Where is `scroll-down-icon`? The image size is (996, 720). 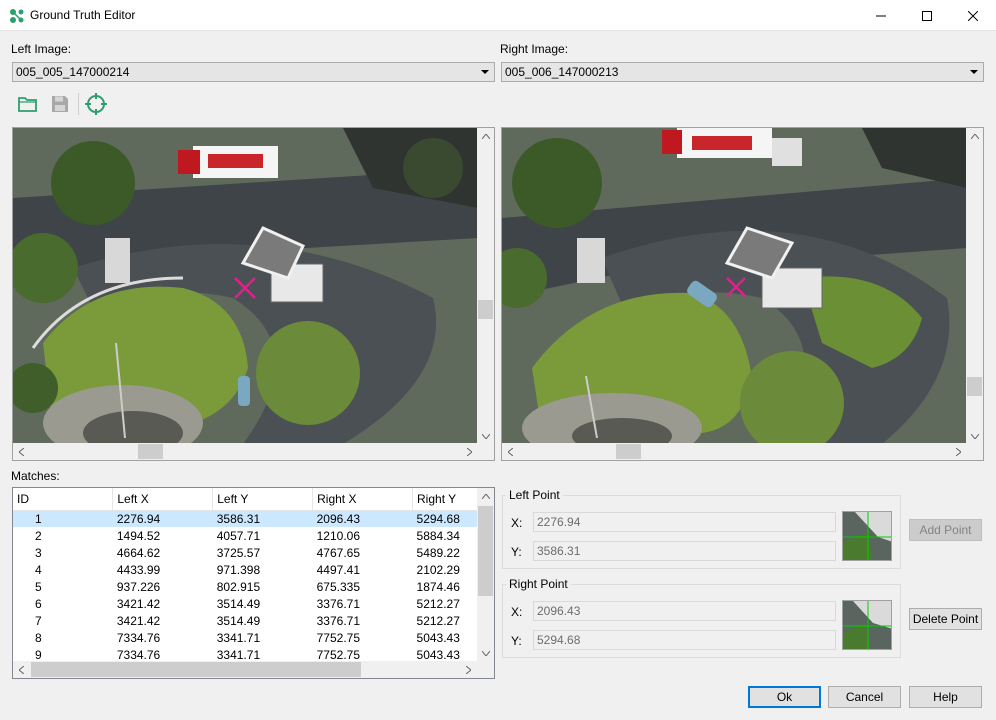 scroll-down-icon is located at coordinates (485, 653).